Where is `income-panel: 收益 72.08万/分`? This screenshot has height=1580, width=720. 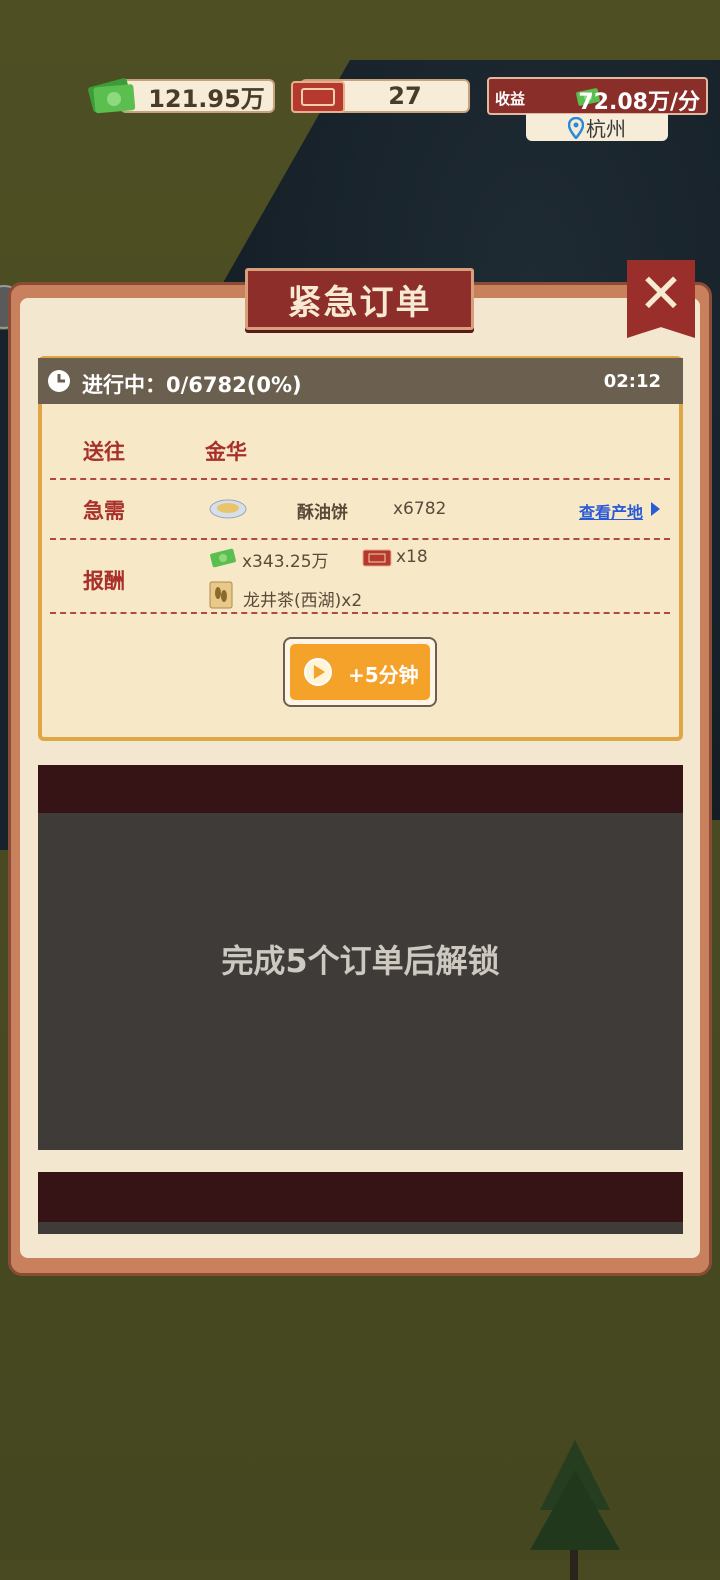 income-panel: 收益 72.08万/分 is located at coordinates (597, 96).